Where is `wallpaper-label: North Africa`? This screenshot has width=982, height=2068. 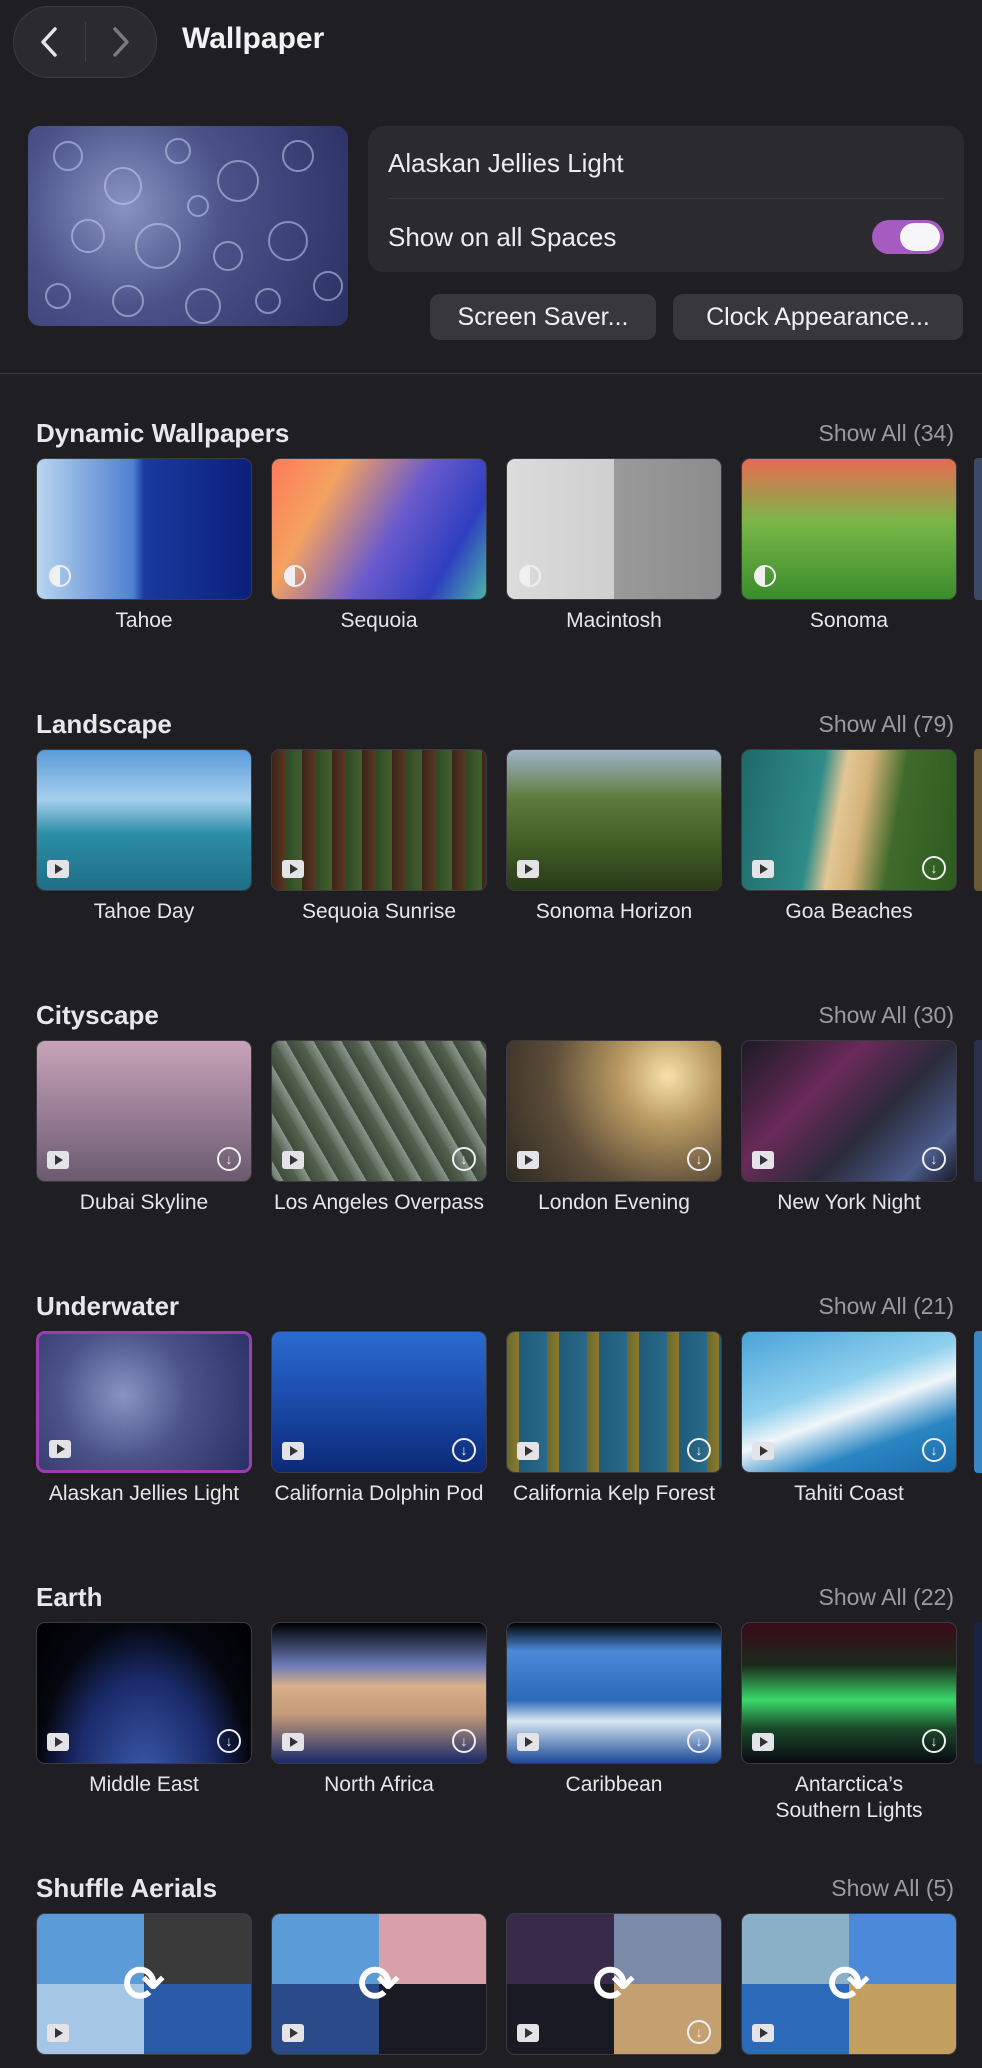
wallpaper-label: North Africa is located at coordinates (379, 1784).